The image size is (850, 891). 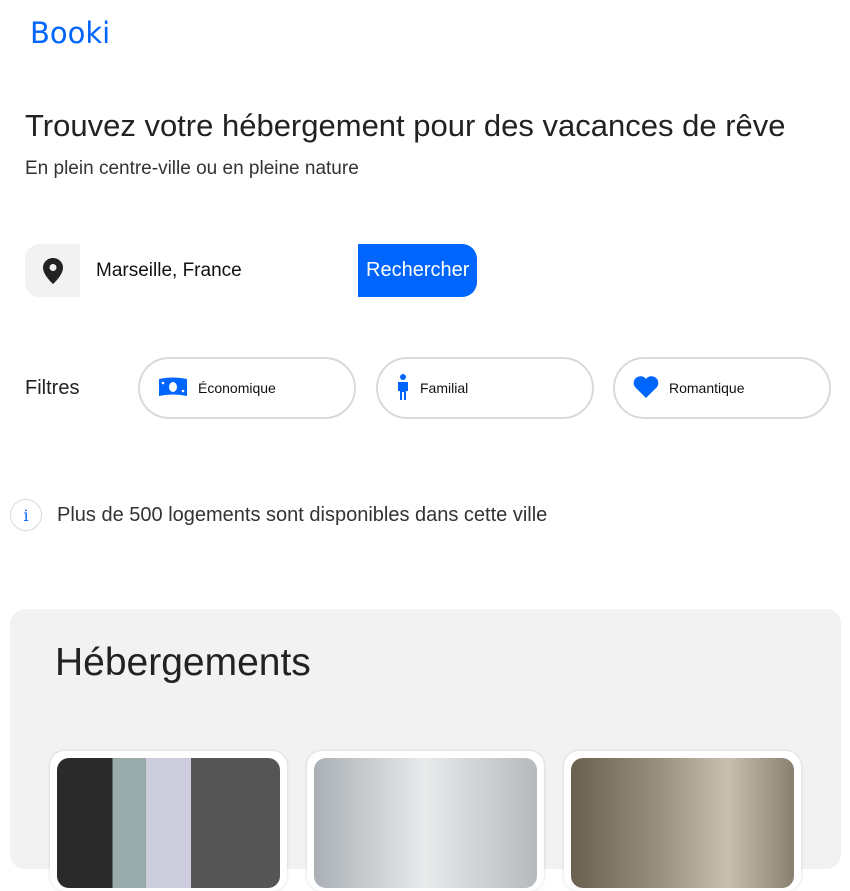 What do you see at coordinates (219, 270) in the screenshot?
I see `search-input: Marseille, France` at bounding box center [219, 270].